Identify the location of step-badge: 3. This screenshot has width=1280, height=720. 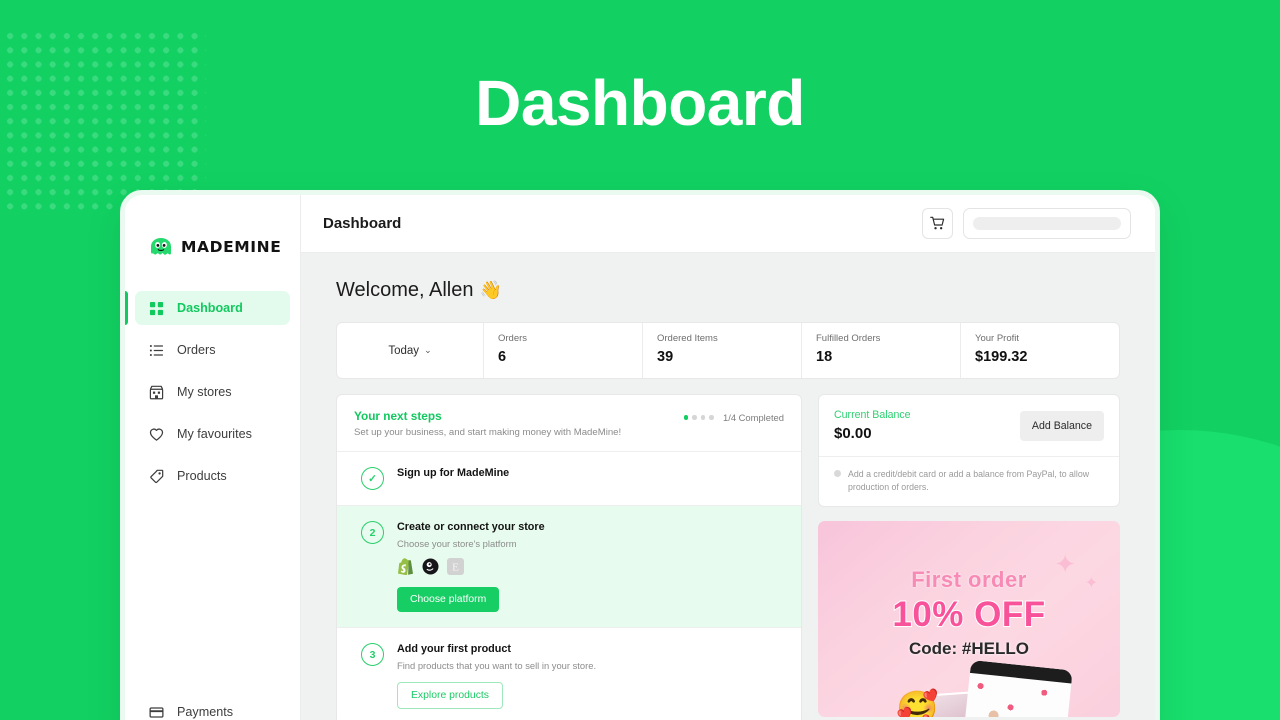
(372, 654).